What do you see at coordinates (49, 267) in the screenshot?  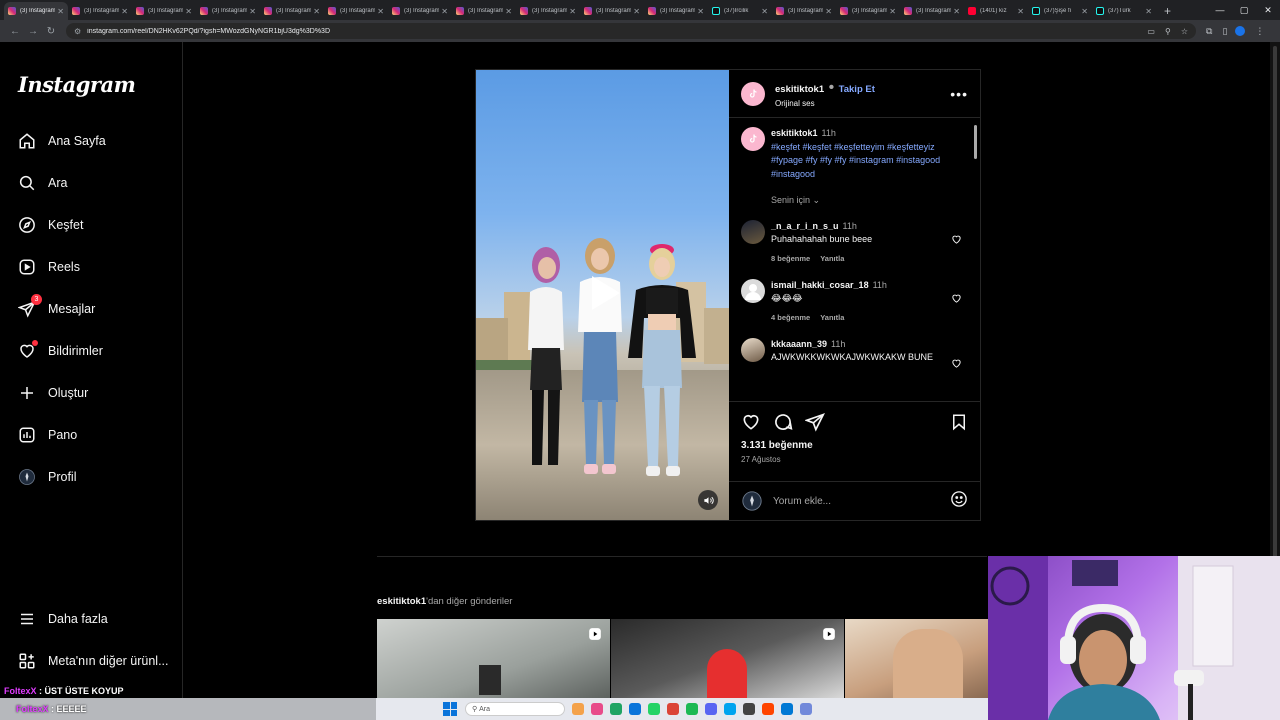 I see `nav-reels: Reels` at bounding box center [49, 267].